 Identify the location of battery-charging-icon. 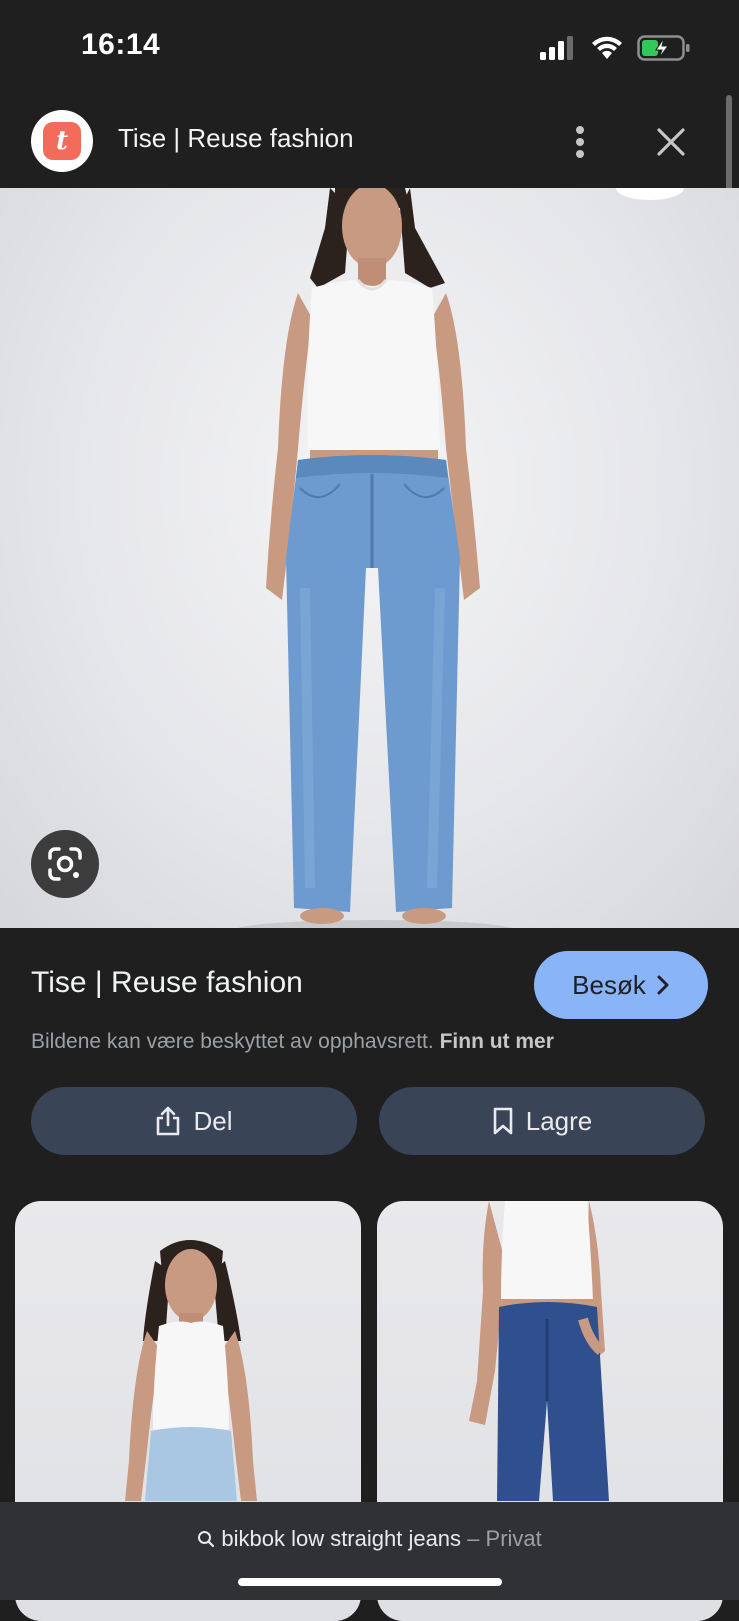
(663, 48).